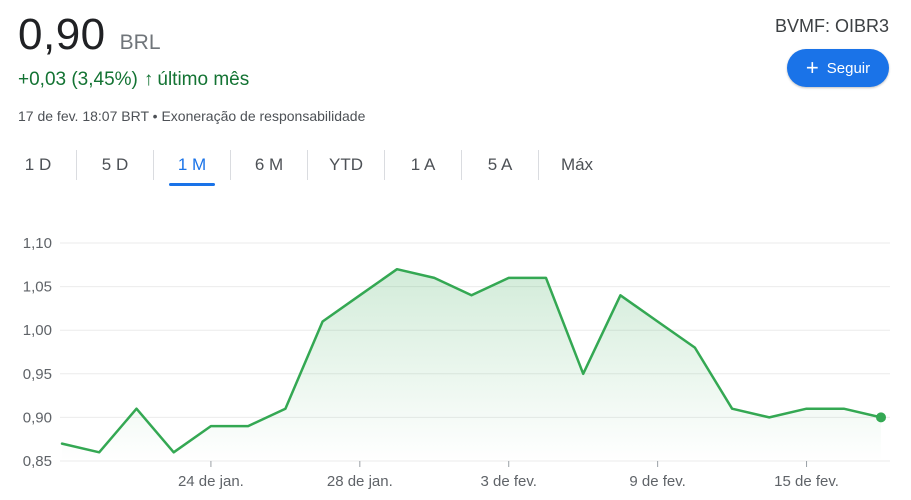  What do you see at coordinates (37, 352) in the screenshot?
I see `y-axis-labels: 0,85 0,90 0,95 1,00 1,05 1,10` at bounding box center [37, 352].